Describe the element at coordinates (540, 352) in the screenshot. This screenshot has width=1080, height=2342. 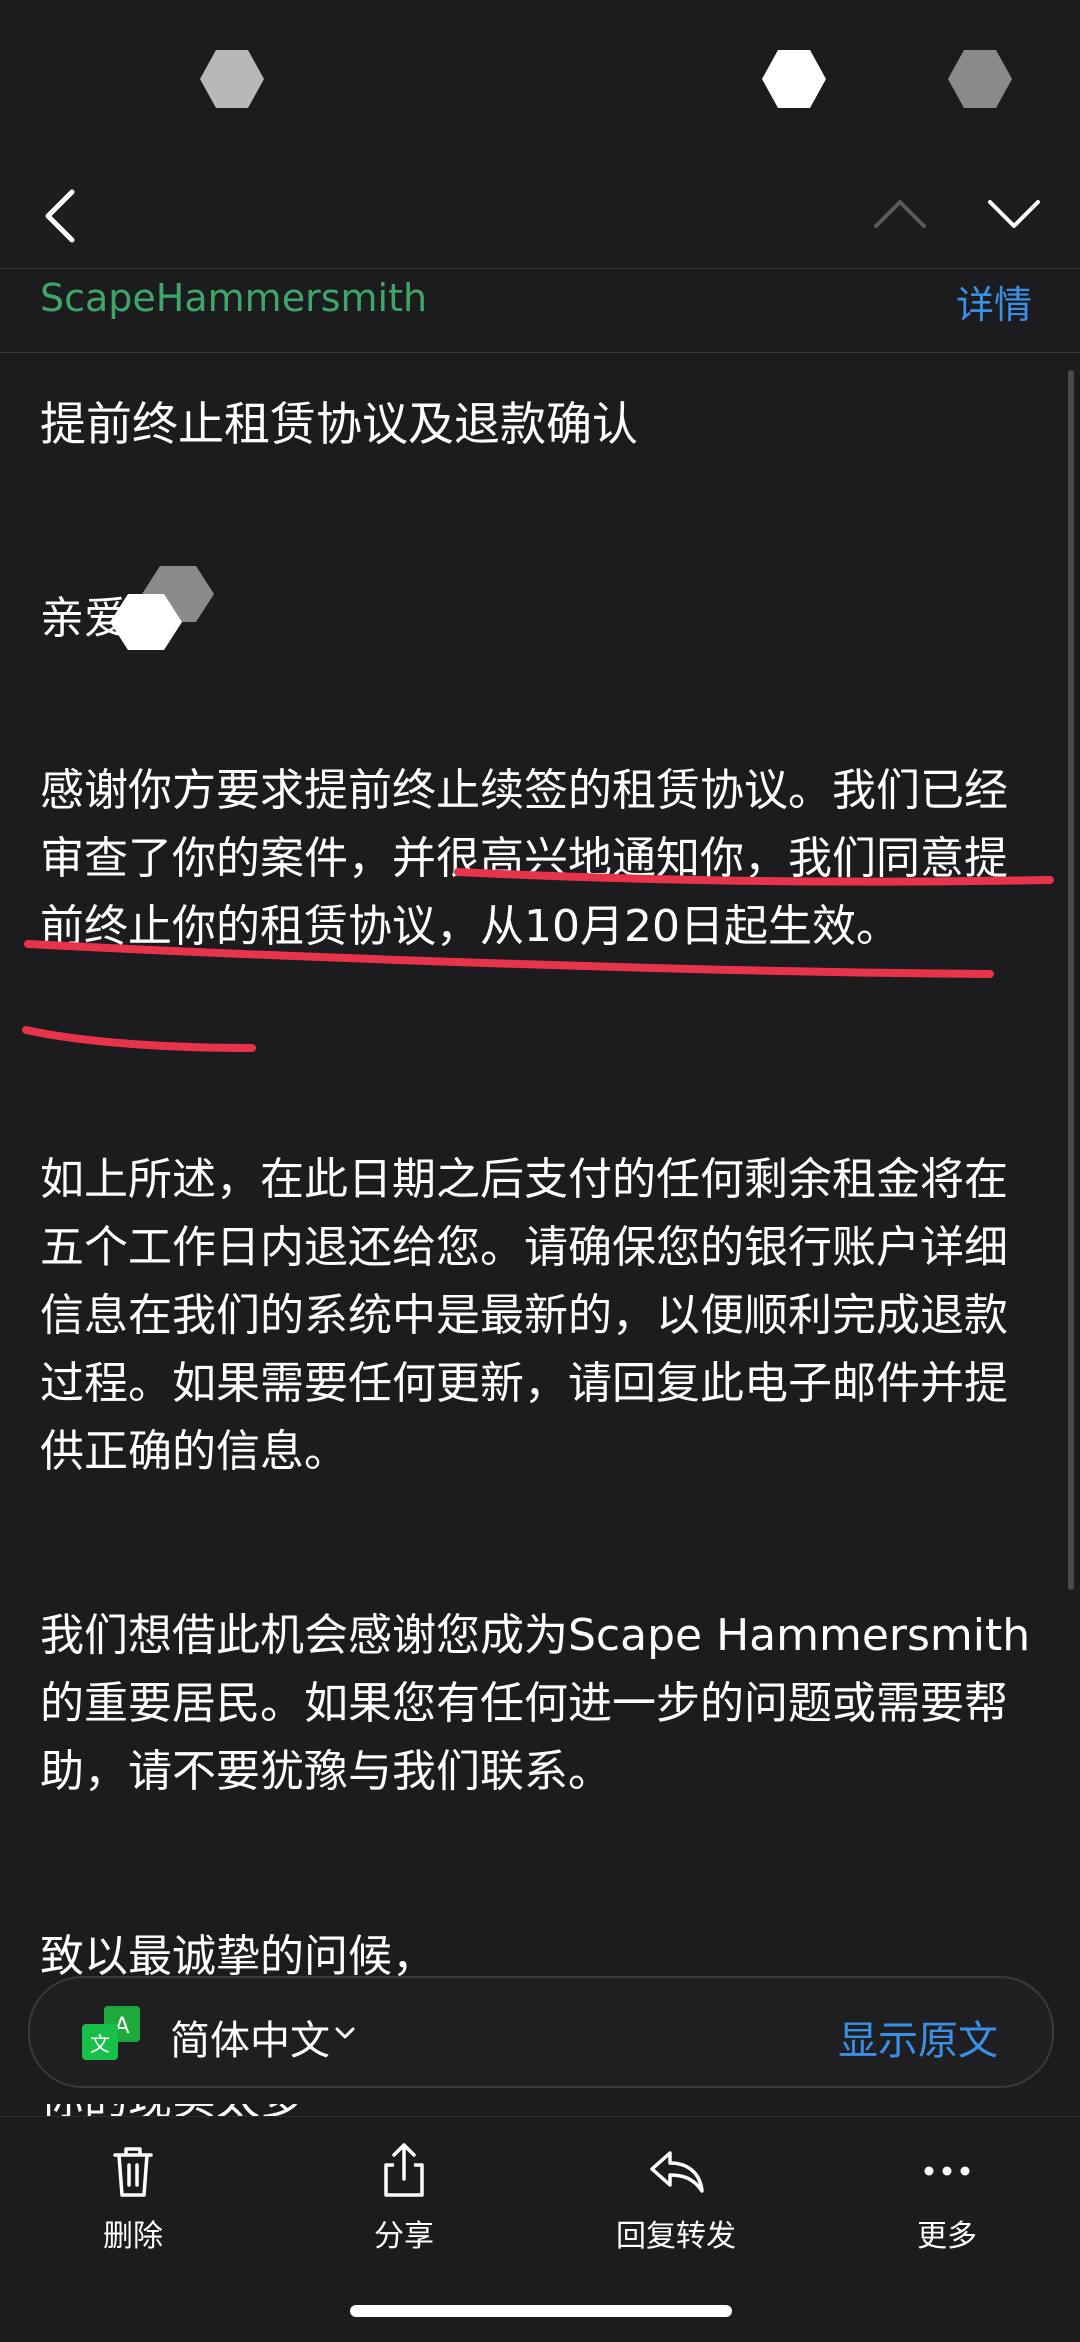
I see `header-divider-bottom` at that location.